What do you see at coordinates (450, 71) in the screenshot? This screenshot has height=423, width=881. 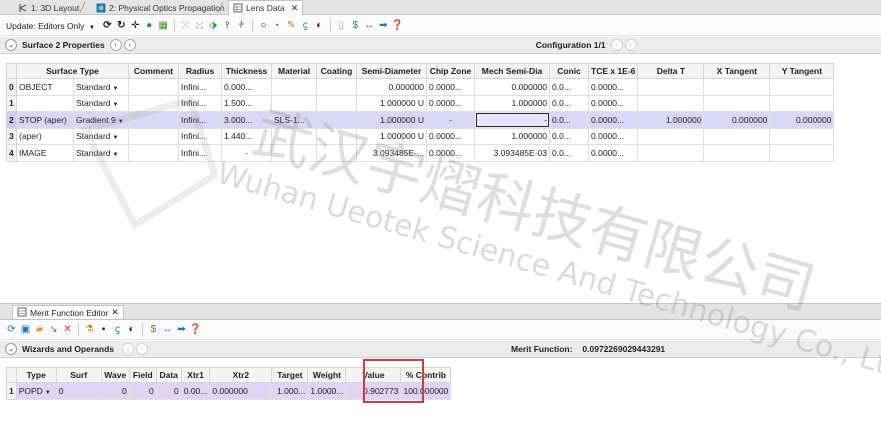 I see `column-header: Chip Zone` at bounding box center [450, 71].